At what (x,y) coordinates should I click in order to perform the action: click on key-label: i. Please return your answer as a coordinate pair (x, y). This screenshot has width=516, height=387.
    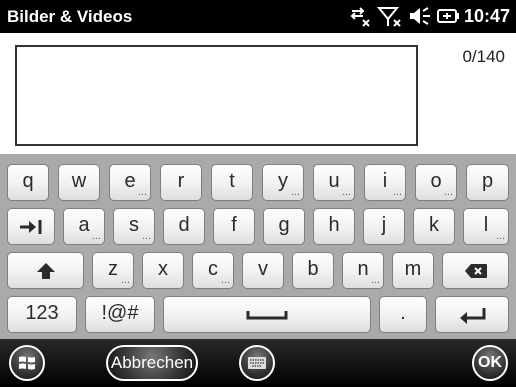
    Looking at the image, I should click on (385, 181).